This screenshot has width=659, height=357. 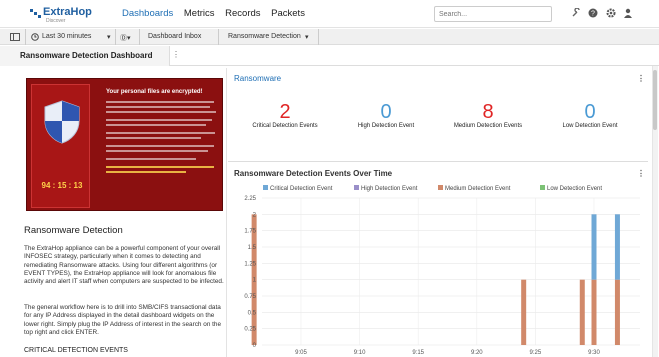 I want to click on logo-name: ExtraHop, so click(x=67, y=12).